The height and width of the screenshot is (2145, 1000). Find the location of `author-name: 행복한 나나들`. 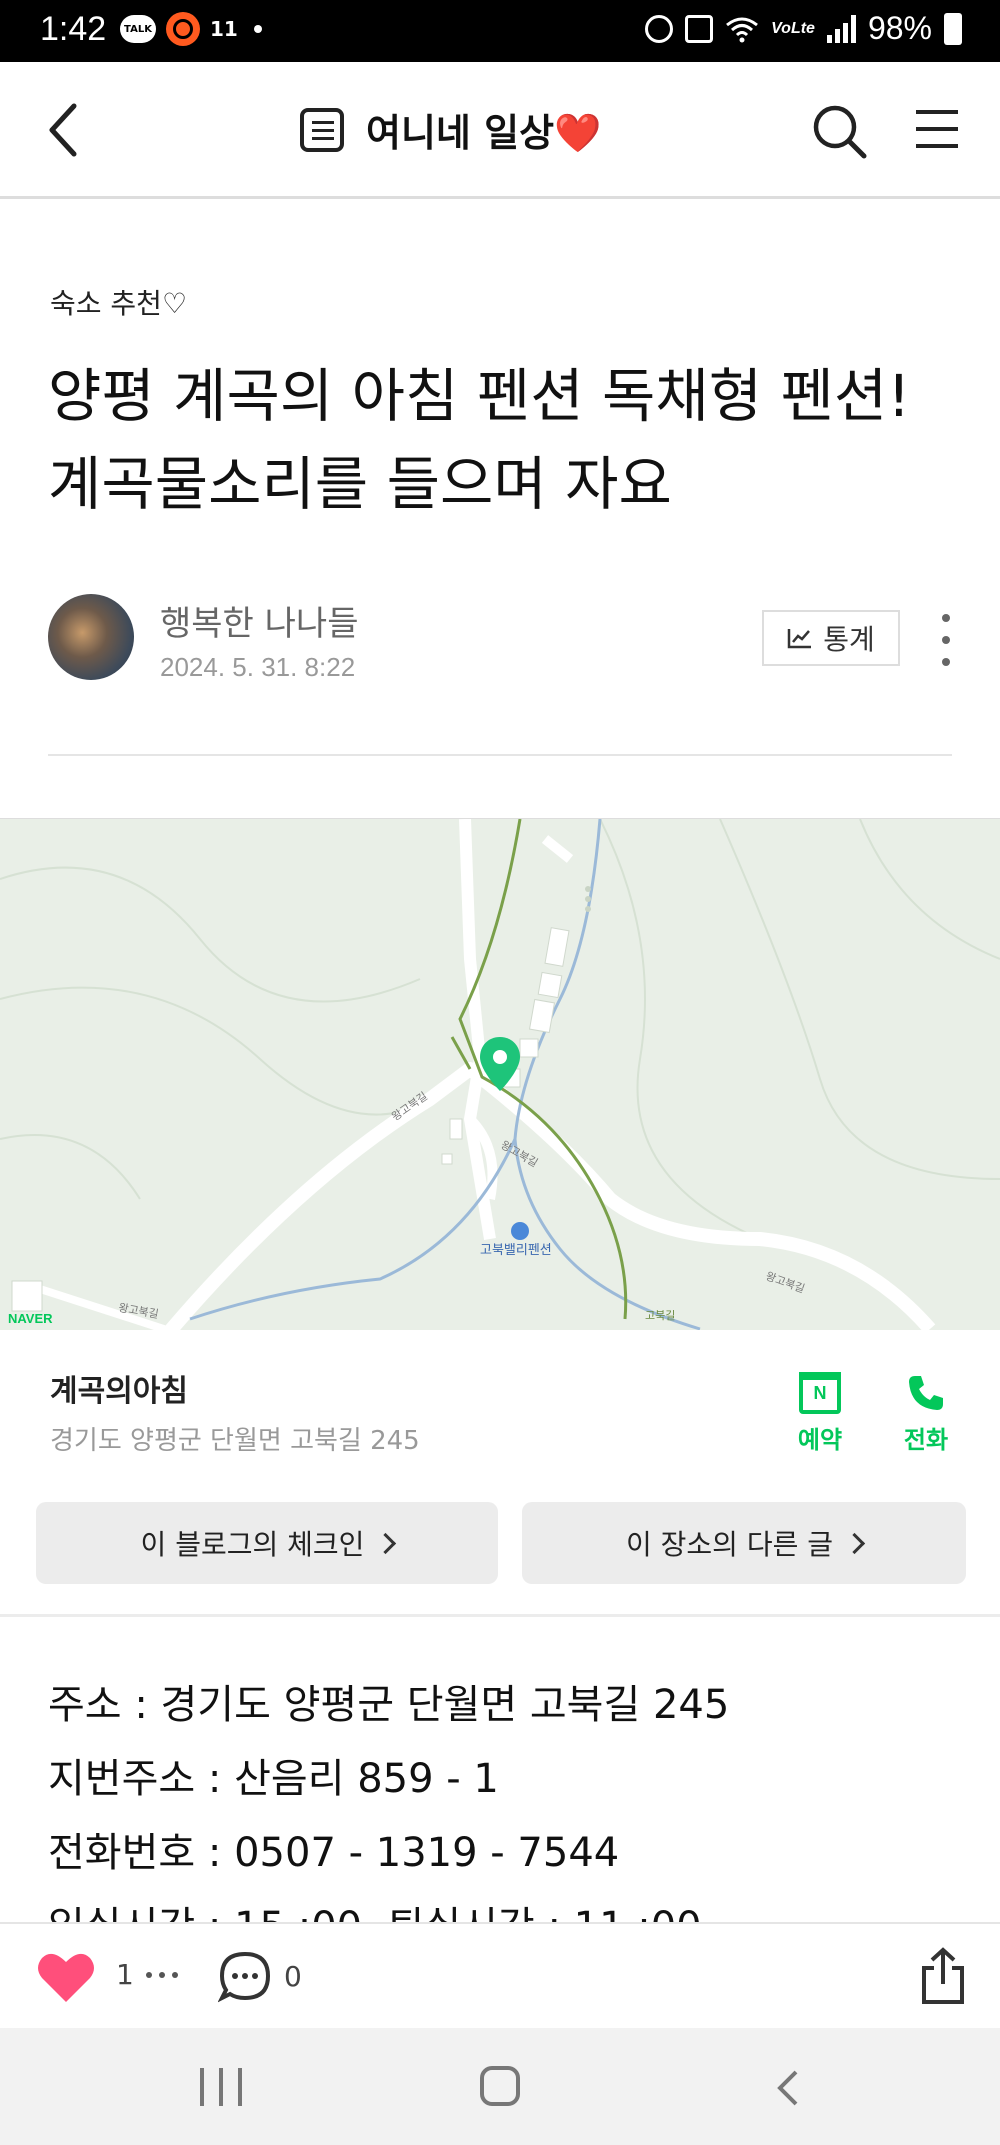

author-name: 행복한 나나들 is located at coordinates (259, 620).